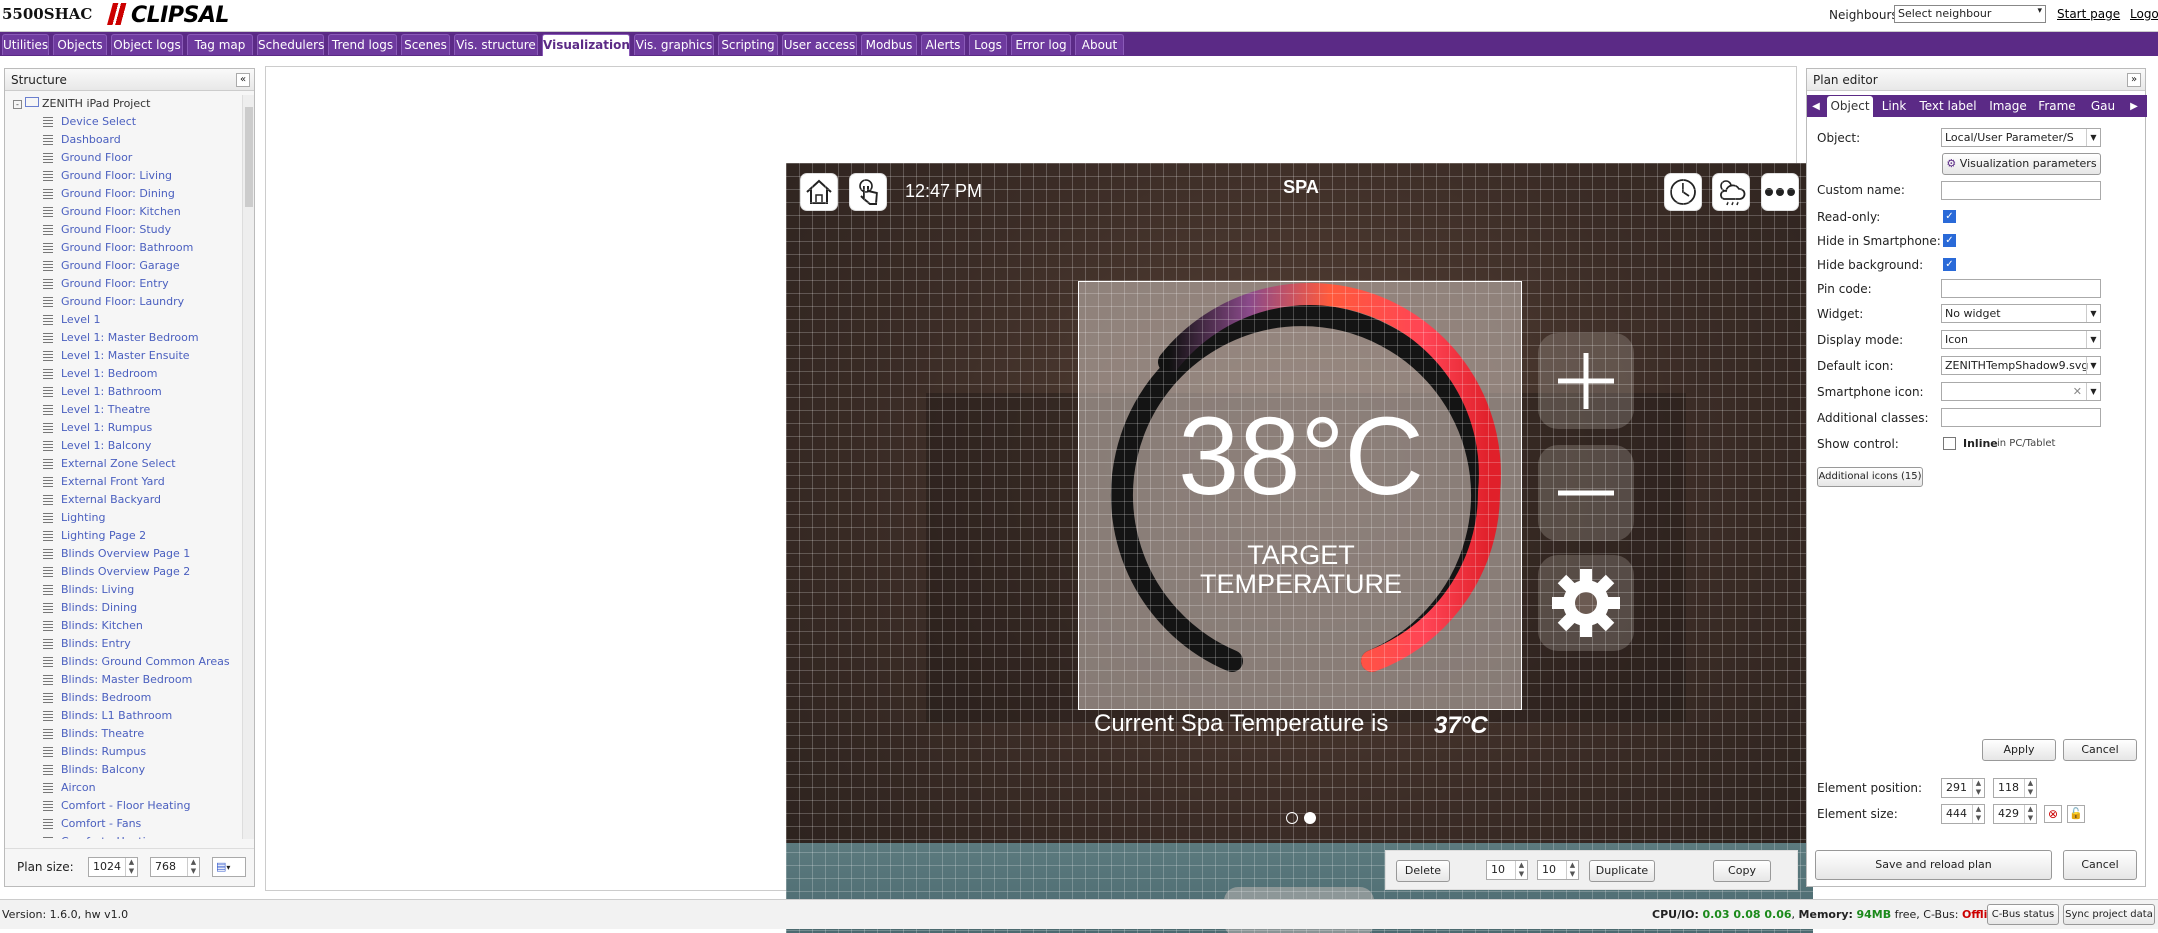 Image resolution: width=2158 pixels, height=933 pixels. Describe the element at coordinates (1963, 788) in the screenshot. I see `position-x-input: 291 ▲ ▼` at that location.